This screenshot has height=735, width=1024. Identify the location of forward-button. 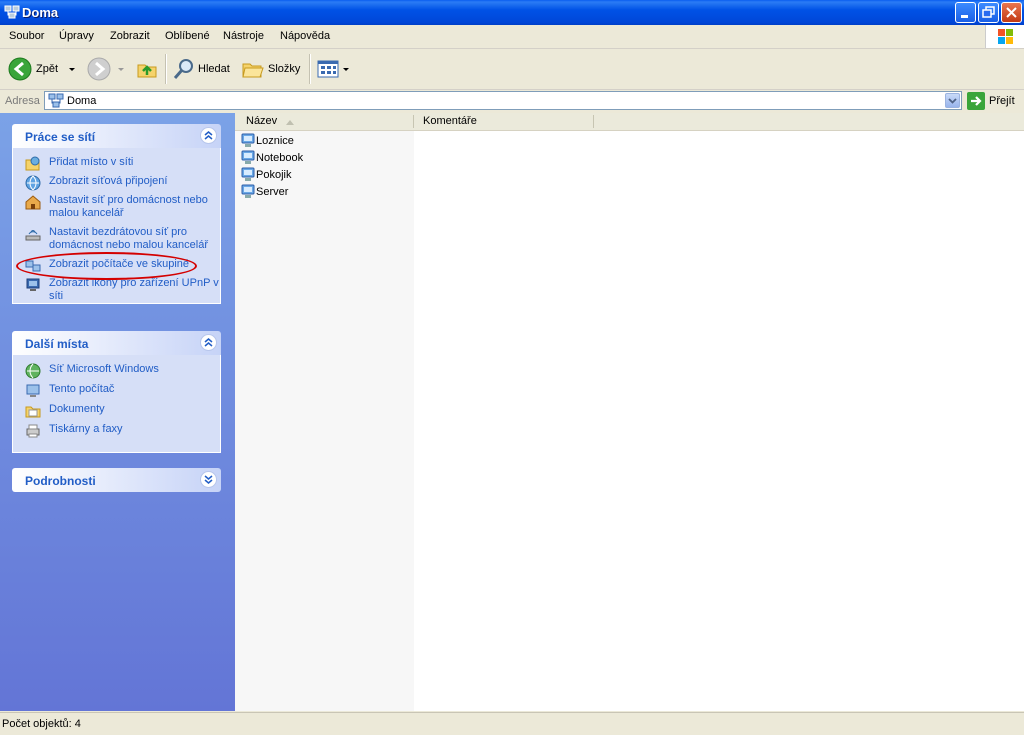
(107, 69).